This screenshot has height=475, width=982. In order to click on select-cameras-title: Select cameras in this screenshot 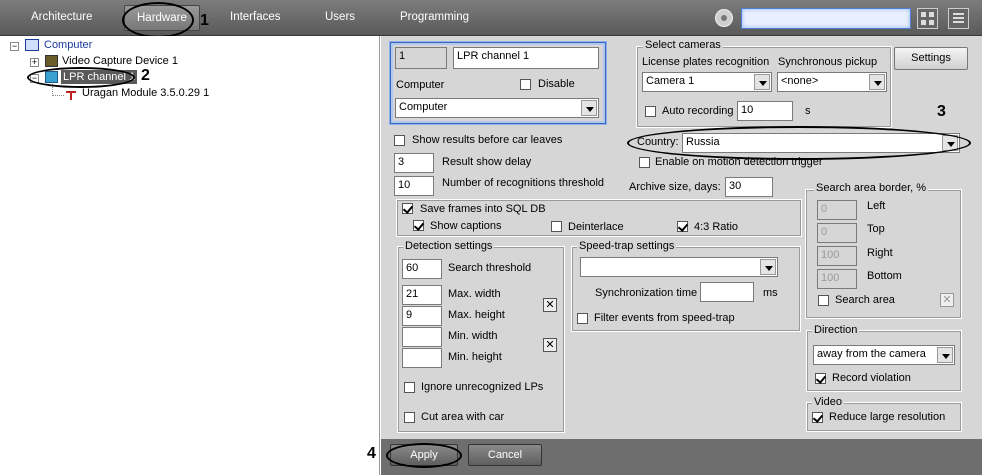, I will do `click(683, 45)`.